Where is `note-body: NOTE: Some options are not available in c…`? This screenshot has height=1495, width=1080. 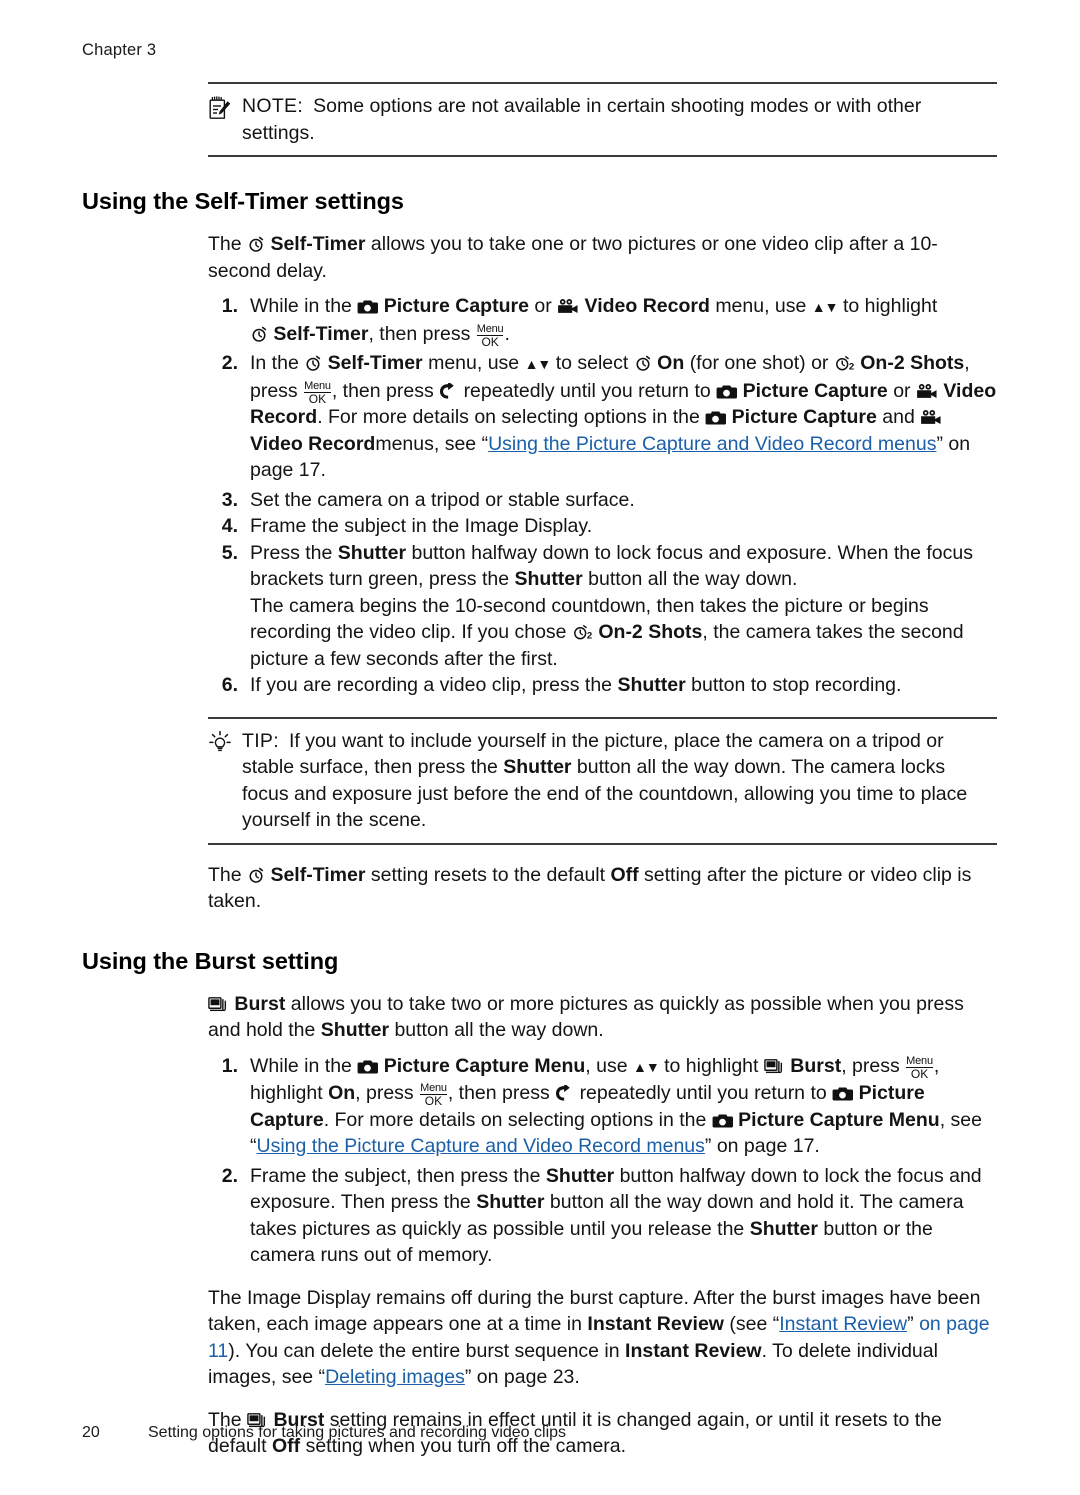
note-body: NOTE: Some options are not available in c… is located at coordinates (619, 119).